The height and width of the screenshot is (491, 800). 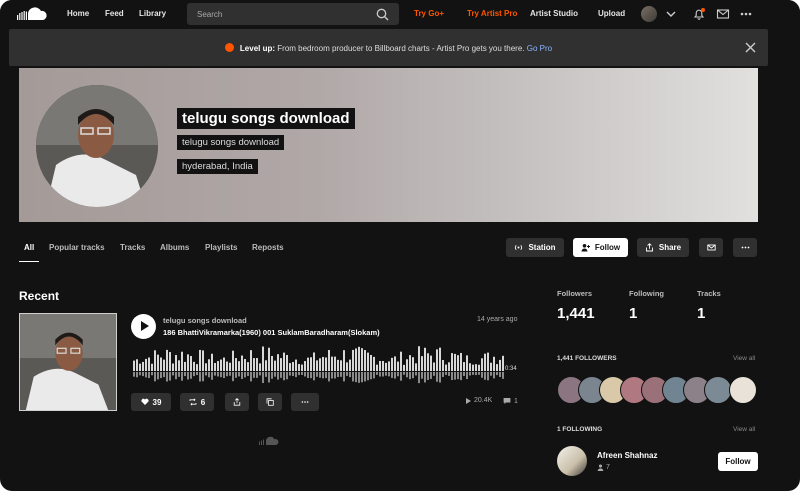 What do you see at coordinates (699, 14) in the screenshot?
I see `notifications-bell-icon` at bounding box center [699, 14].